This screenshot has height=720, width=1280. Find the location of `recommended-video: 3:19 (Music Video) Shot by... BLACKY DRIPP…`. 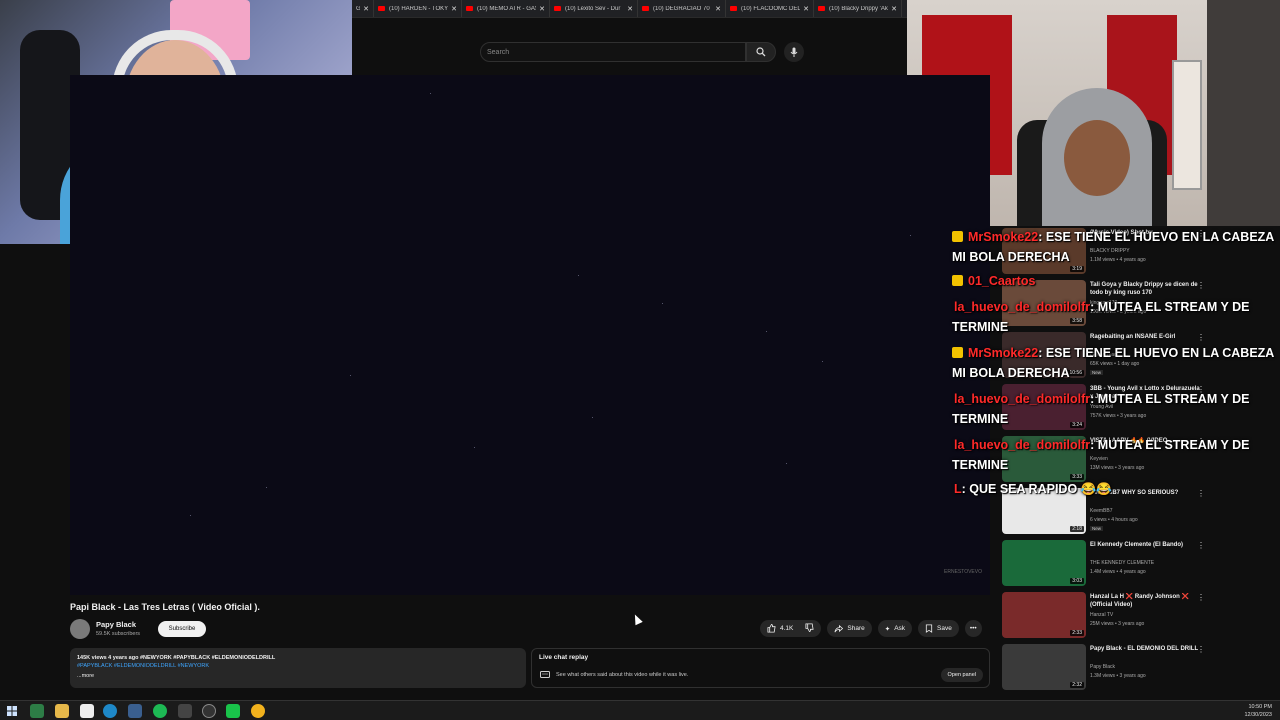

recommended-video: 3:19 (Music Video) Shot by... BLACKY DRIPP… is located at coordinates (1141, 251).